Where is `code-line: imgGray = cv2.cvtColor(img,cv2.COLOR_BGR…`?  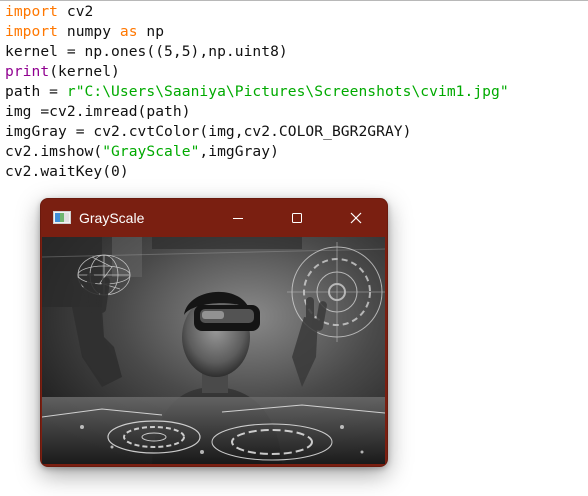
code-line: imgGray = cv2.cvtColor(img,cv2.COLOR_BGR… is located at coordinates (257, 132).